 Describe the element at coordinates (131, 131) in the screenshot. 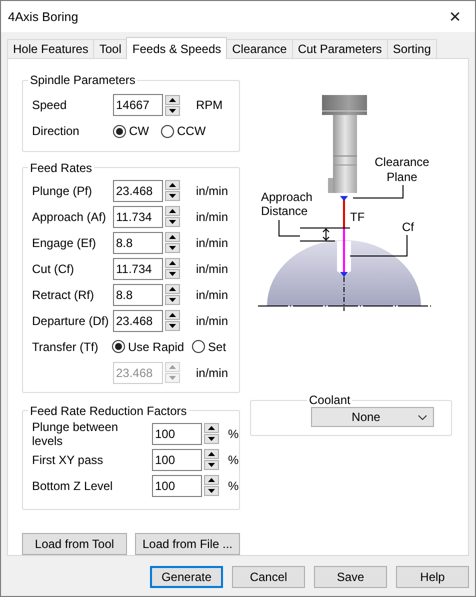

I see `radio-option: CW` at that location.